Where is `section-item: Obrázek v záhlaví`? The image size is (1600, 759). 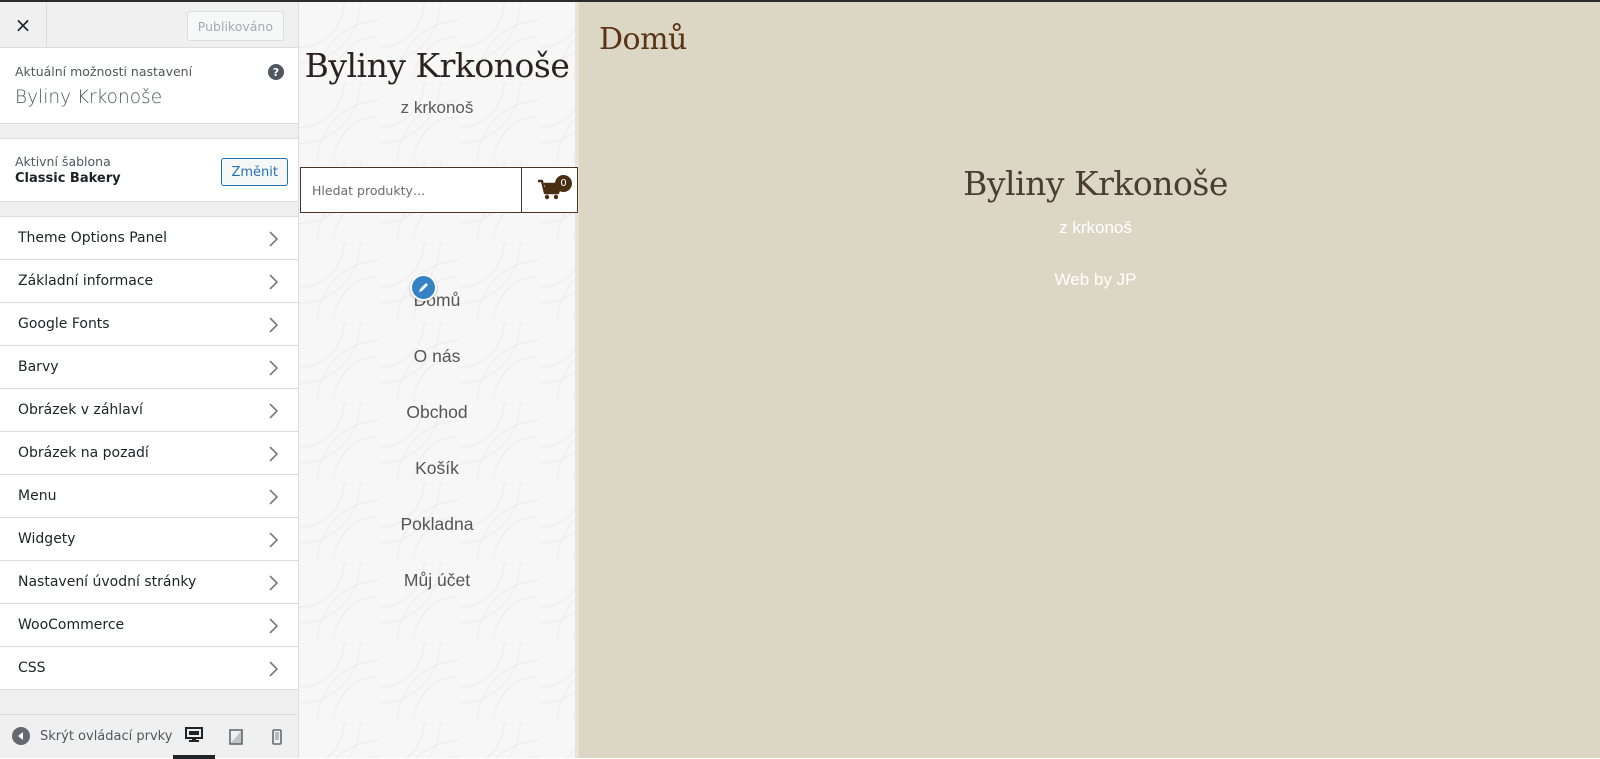 section-item: Obrázek v záhlaví is located at coordinates (149, 410).